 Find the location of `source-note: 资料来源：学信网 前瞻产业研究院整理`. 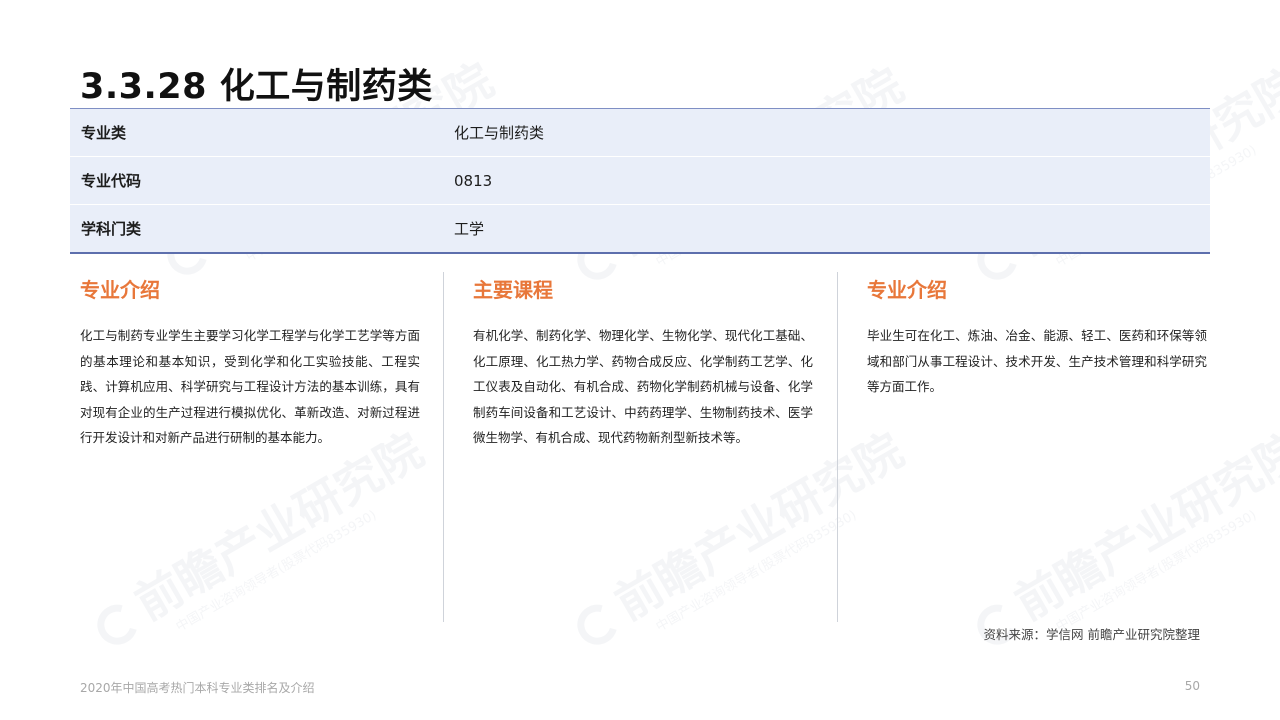

source-note: 资料来源：学信网 前瞻产业研究院整理 is located at coordinates (1091, 634).